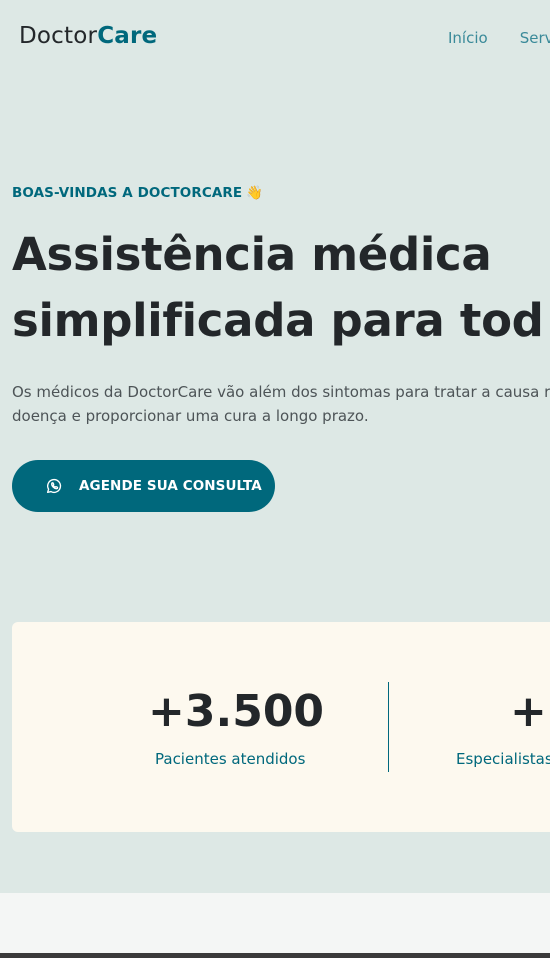 This screenshot has height=958, width=550. Describe the element at coordinates (499, 38) in the screenshot. I see `main-nav: Início Serv` at that location.